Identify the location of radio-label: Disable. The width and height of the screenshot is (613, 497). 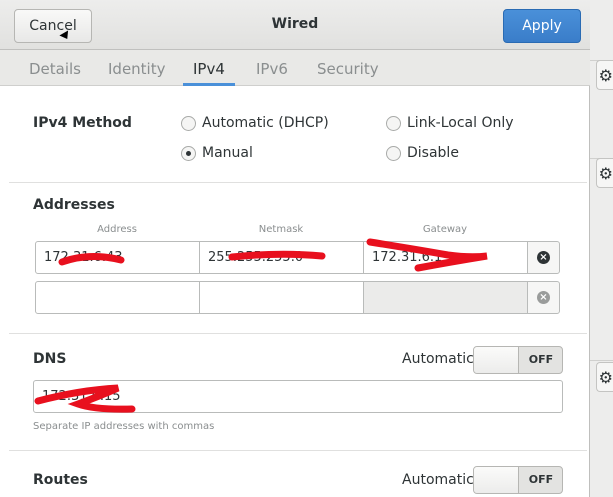
(433, 153).